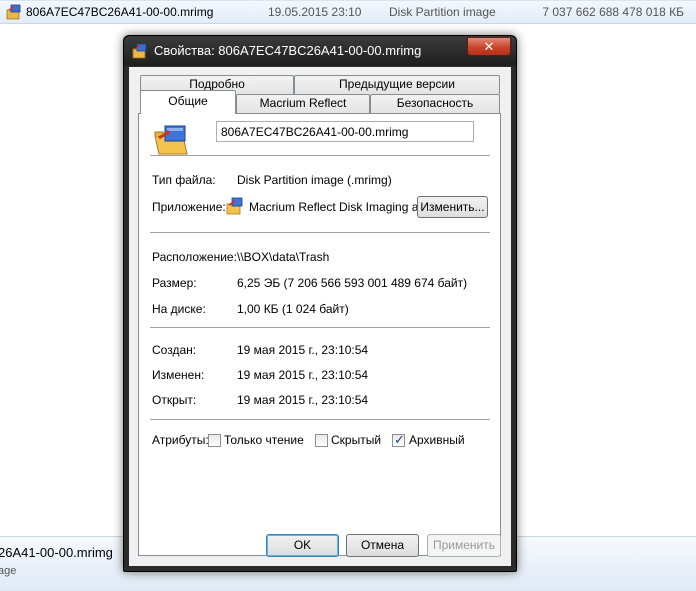  I want to click on archive-checkbox: ✓, so click(398, 439).